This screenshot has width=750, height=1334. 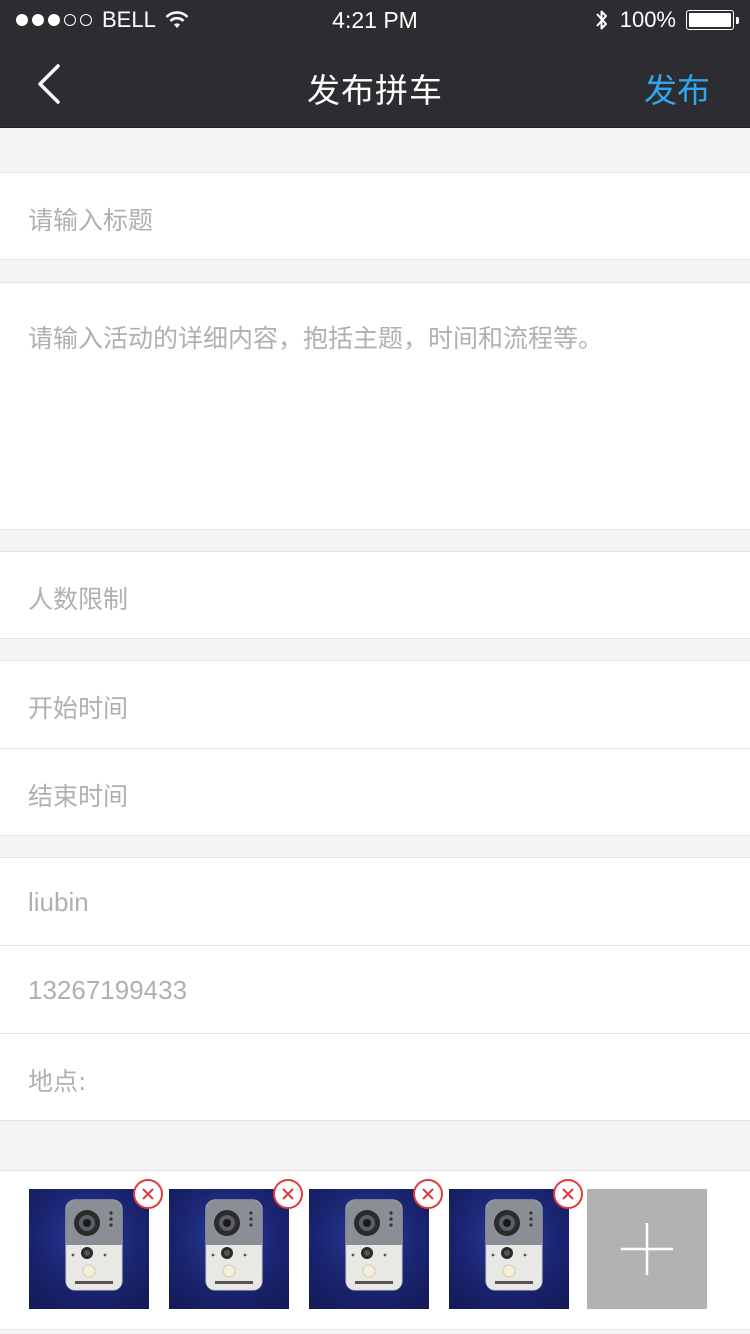 What do you see at coordinates (78, 796) in the screenshot?
I see `end-time-label: 结束时间` at bounding box center [78, 796].